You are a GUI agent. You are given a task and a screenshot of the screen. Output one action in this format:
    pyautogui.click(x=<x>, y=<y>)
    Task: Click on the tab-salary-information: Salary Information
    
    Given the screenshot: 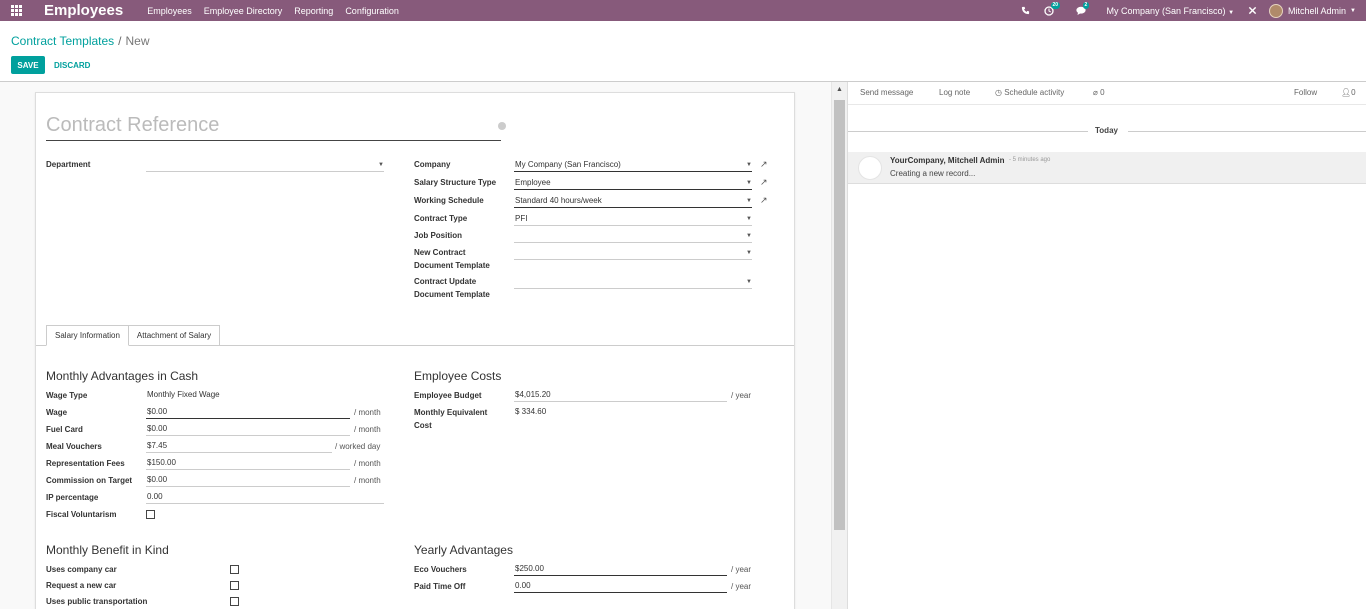 What is the action you would take?
    pyautogui.click(x=87, y=335)
    